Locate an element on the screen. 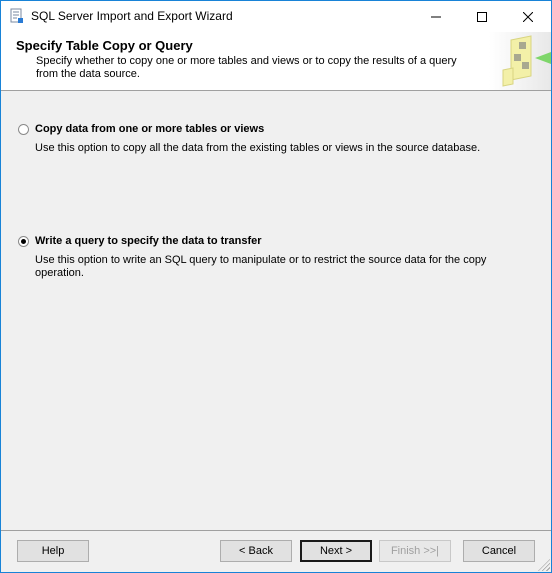 This screenshot has width=552, height=573. diagram-wizard-icon is located at coordinates (526, 61).